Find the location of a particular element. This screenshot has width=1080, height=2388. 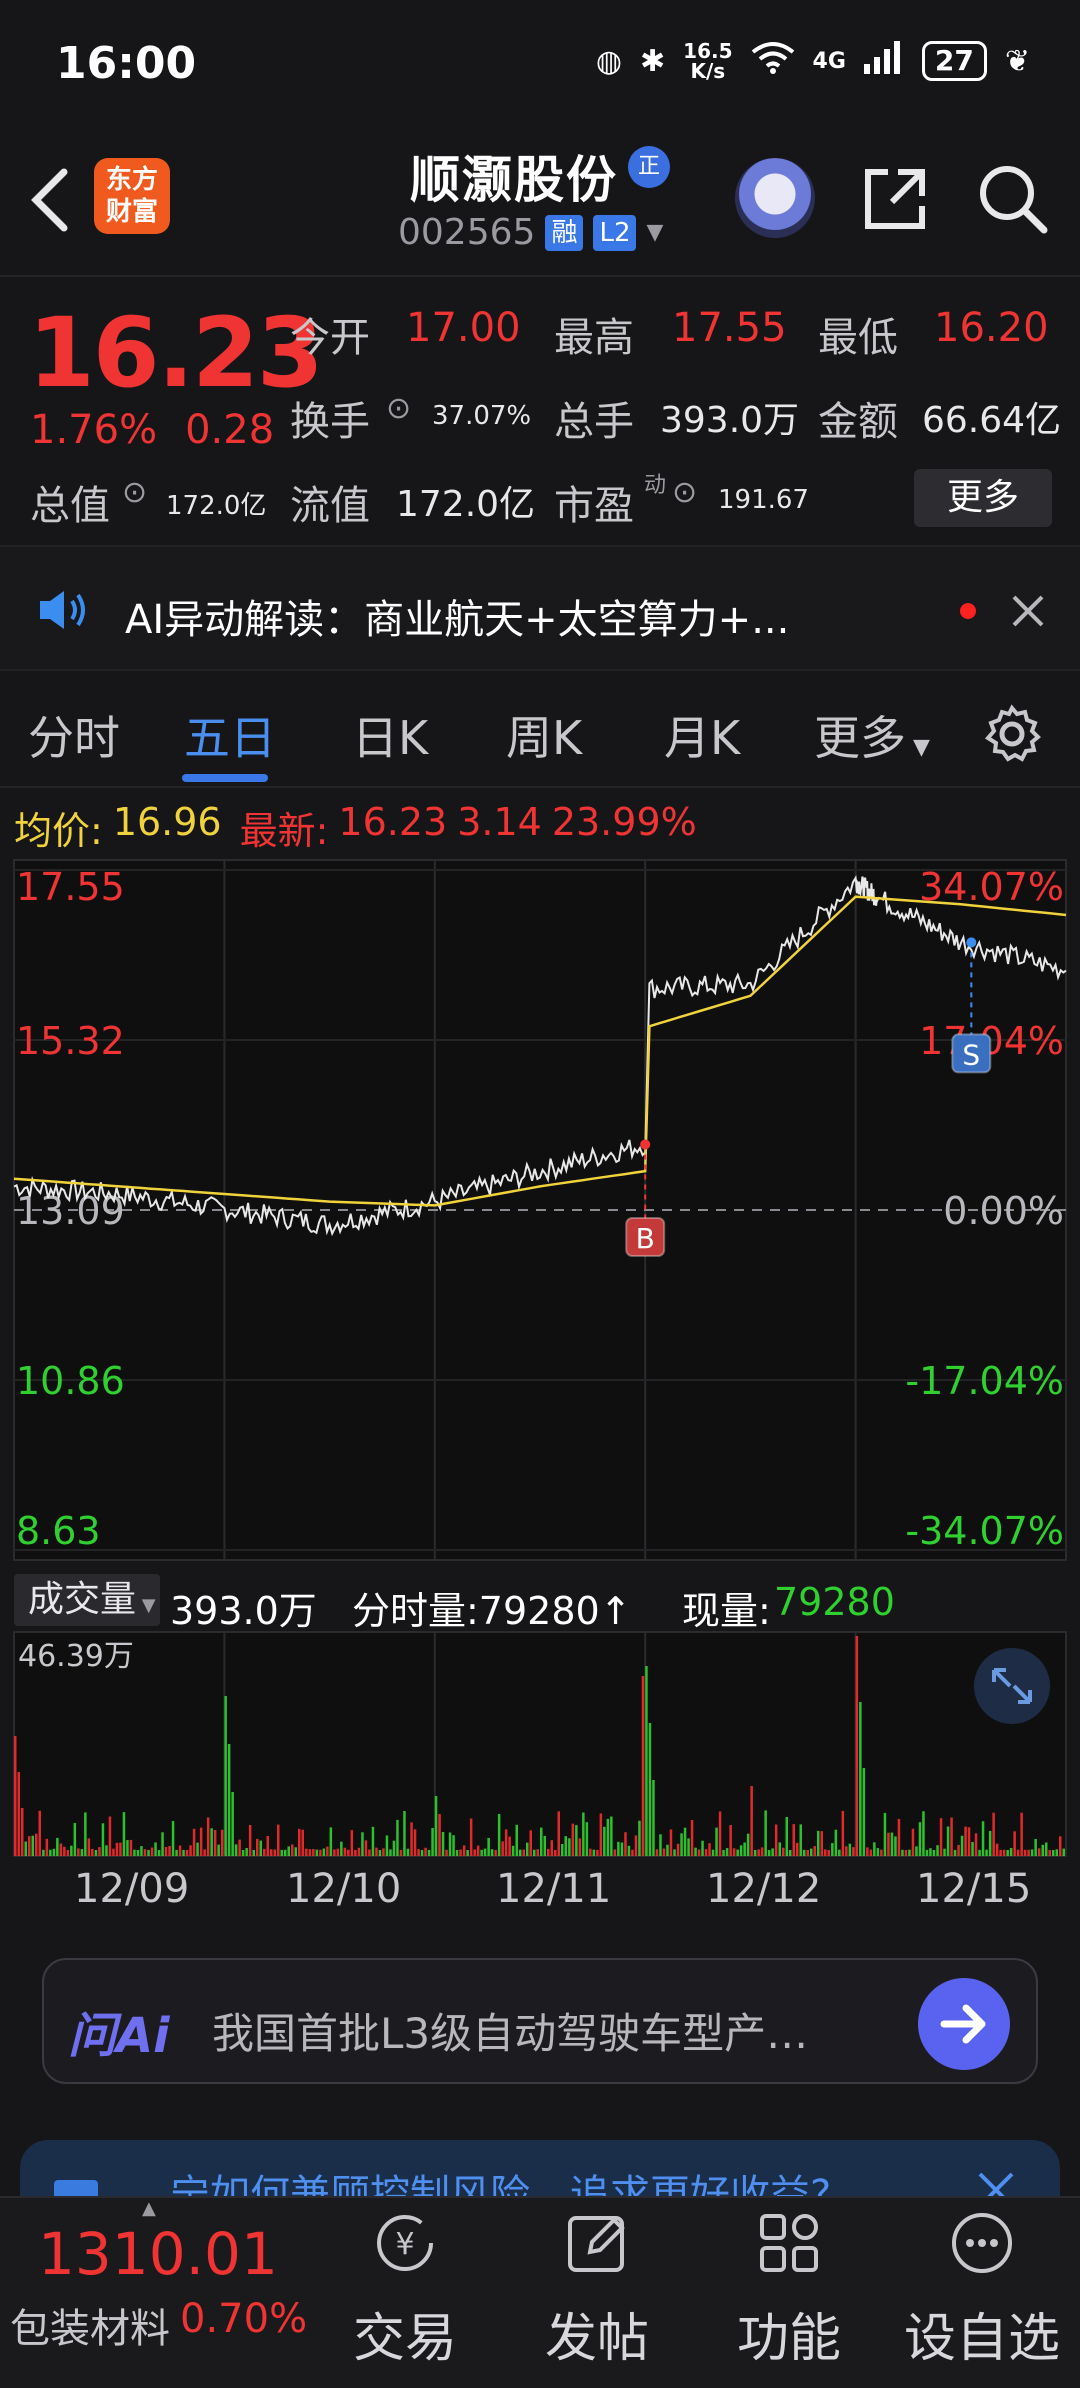

share-button is located at coordinates (896, 198).